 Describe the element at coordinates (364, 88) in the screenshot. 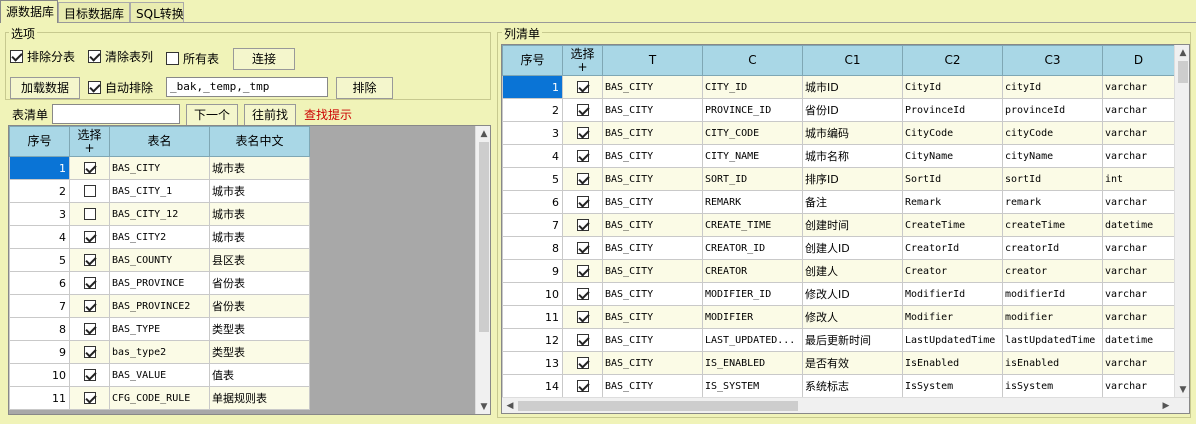

I see `exclude-button: 排除` at that location.